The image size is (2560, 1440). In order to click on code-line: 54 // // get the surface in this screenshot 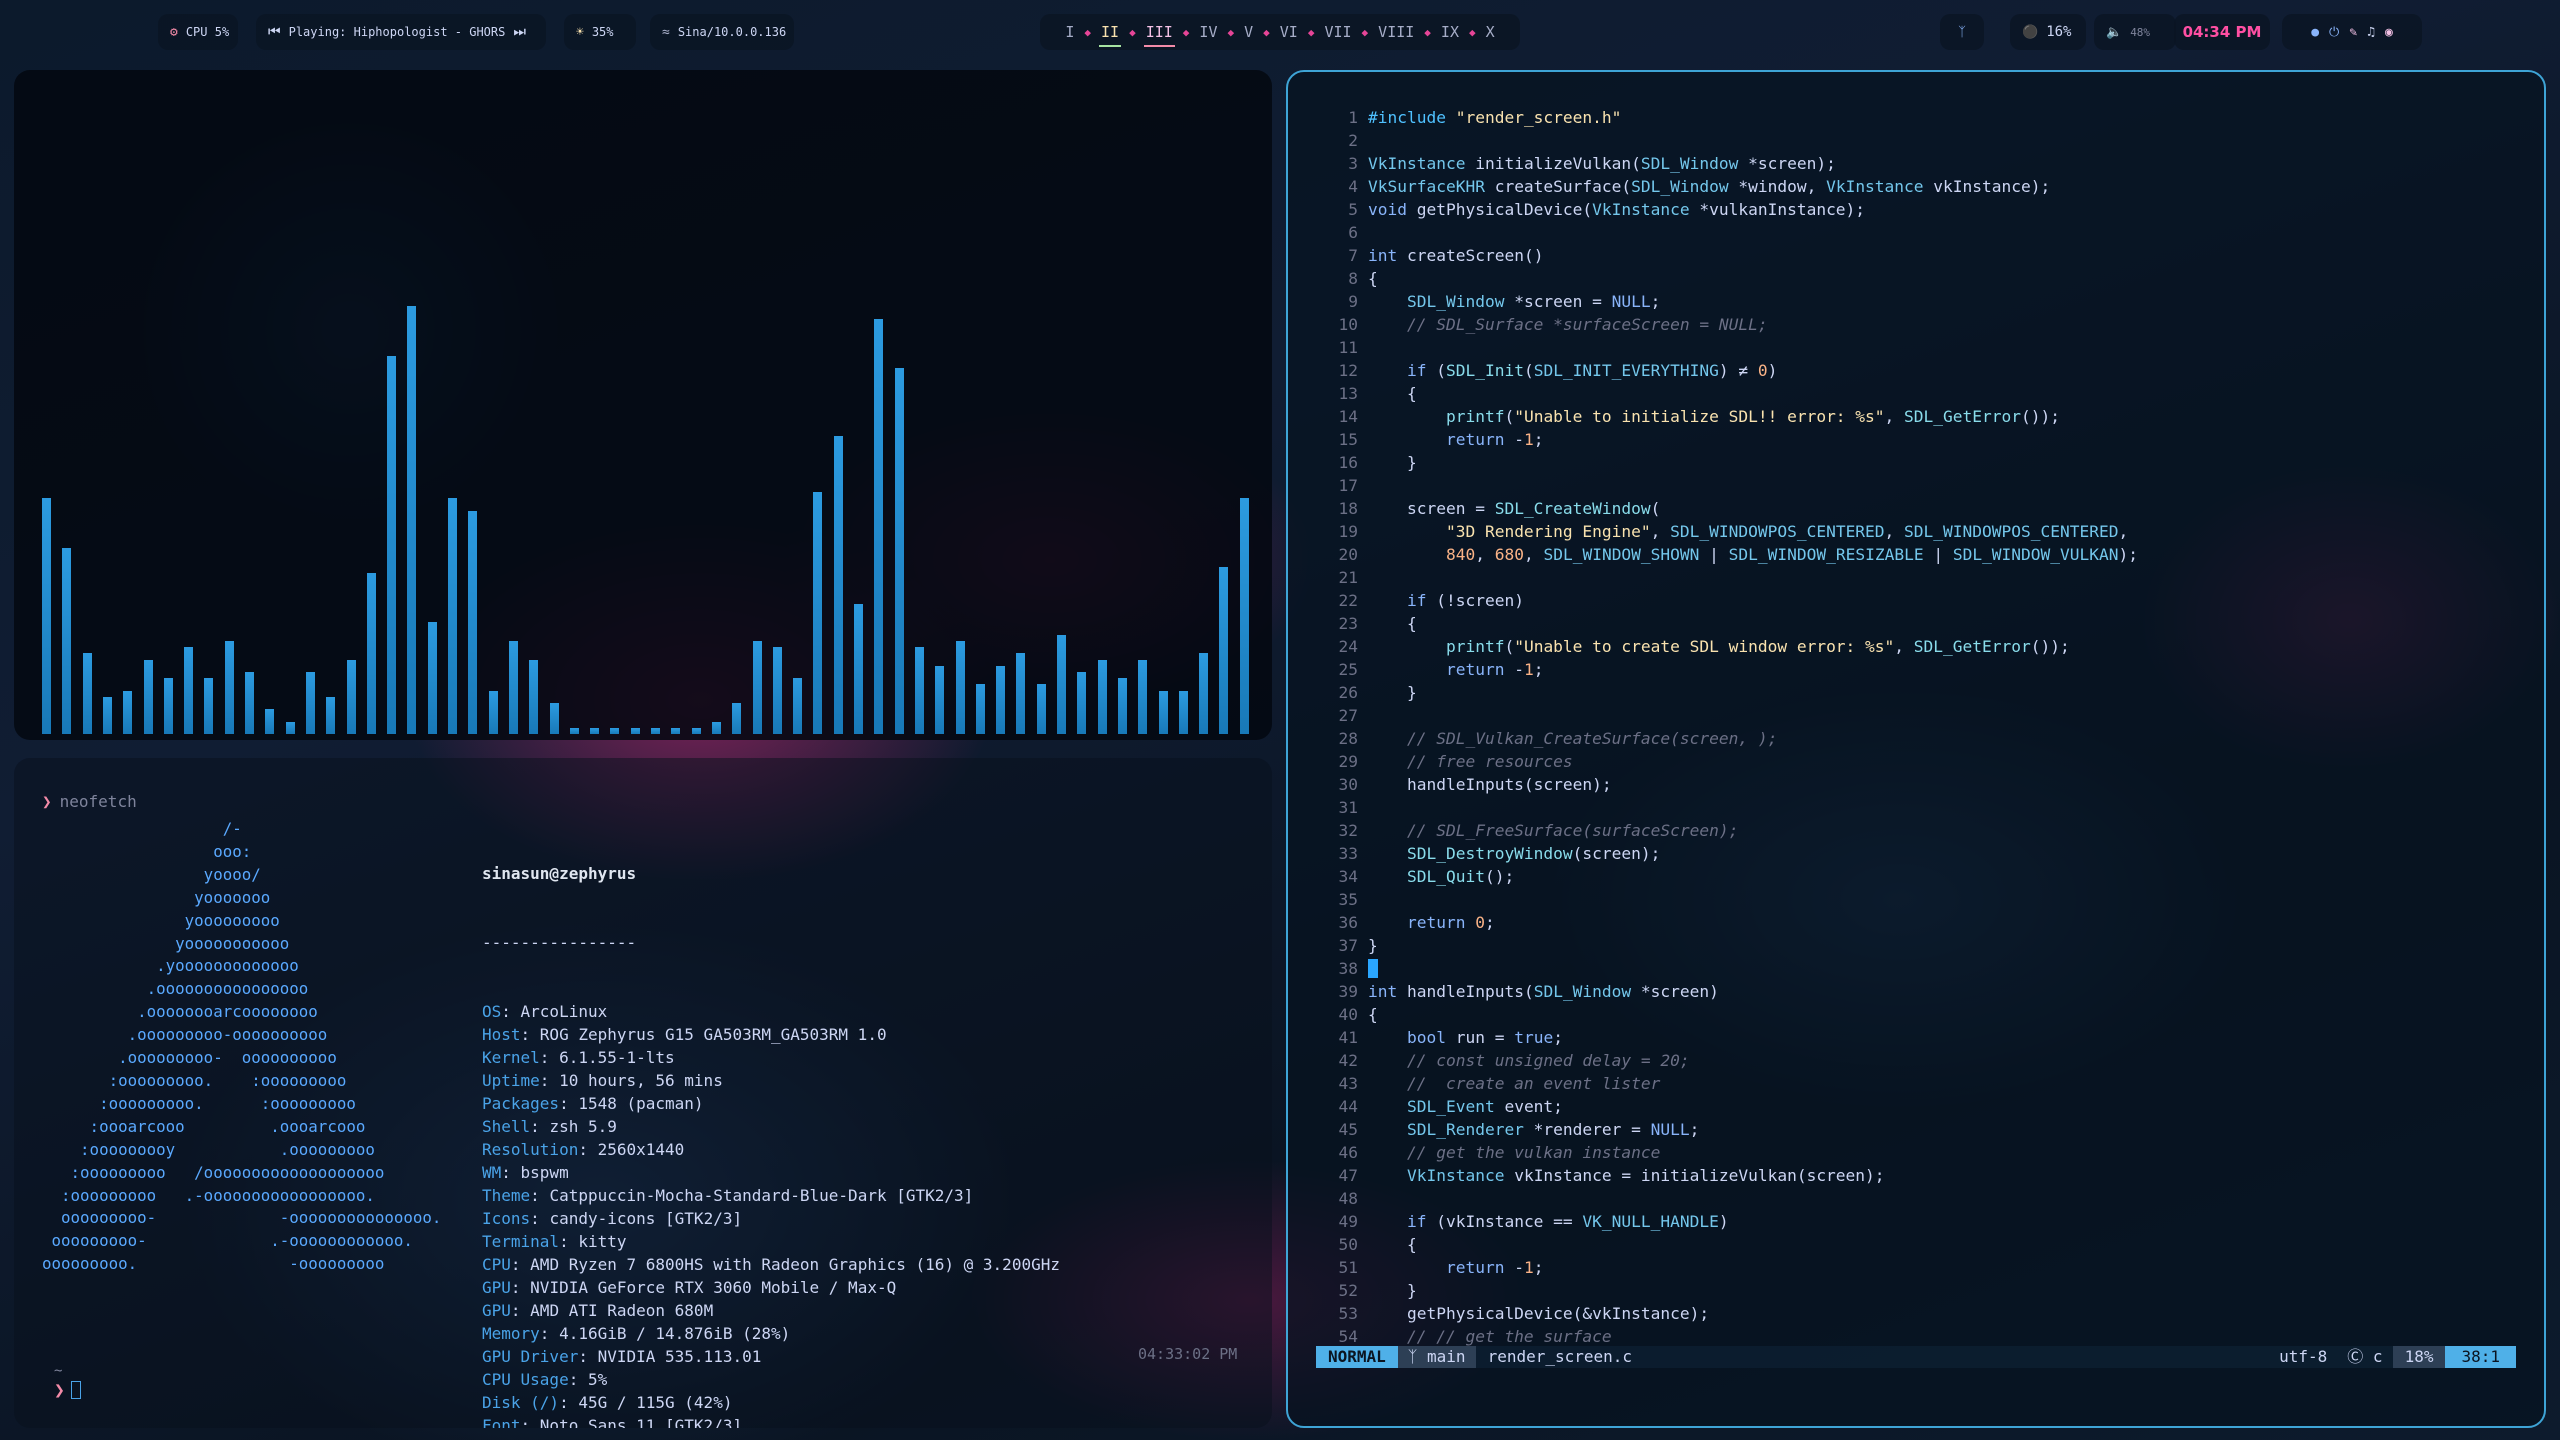, I will do `click(1916, 1336)`.